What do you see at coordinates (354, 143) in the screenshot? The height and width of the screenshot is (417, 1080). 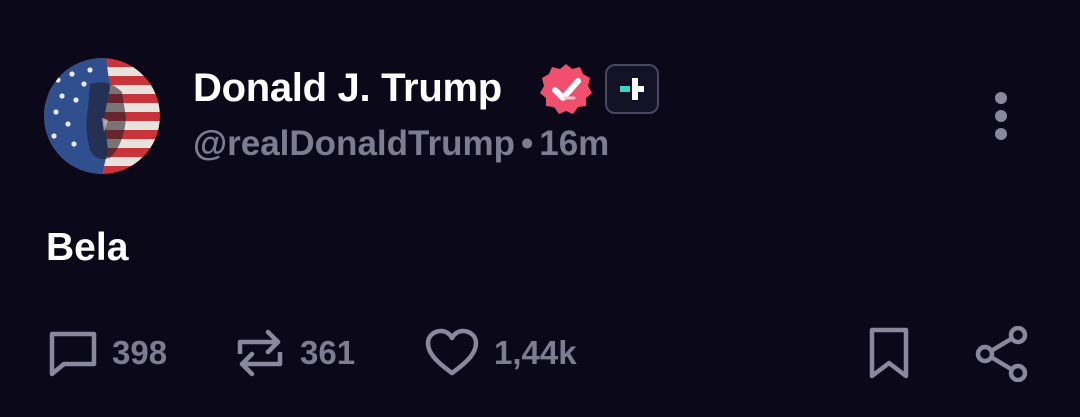 I see `author-handle: @realDonaldTrump` at bounding box center [354, 143].